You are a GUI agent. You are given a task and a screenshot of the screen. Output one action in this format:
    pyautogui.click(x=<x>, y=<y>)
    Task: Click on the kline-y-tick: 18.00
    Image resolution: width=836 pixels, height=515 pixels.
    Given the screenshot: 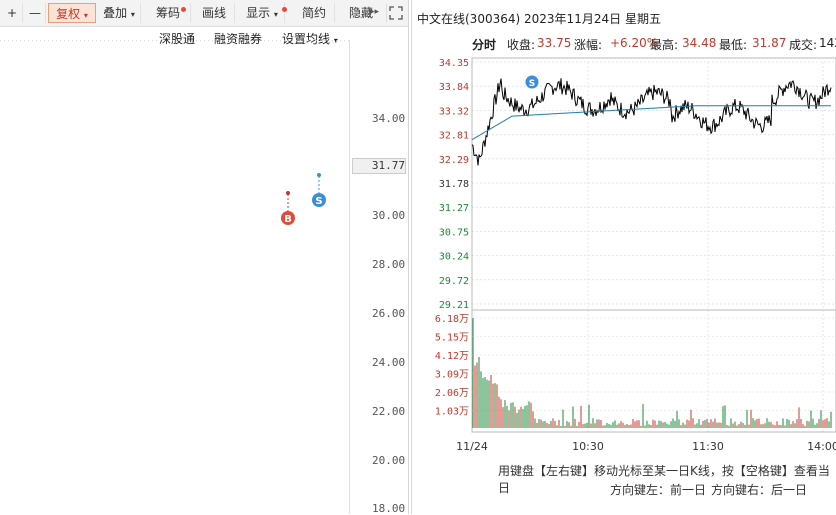 What is the action you would take?
    pyautogui.click(x=389, y=508)
    